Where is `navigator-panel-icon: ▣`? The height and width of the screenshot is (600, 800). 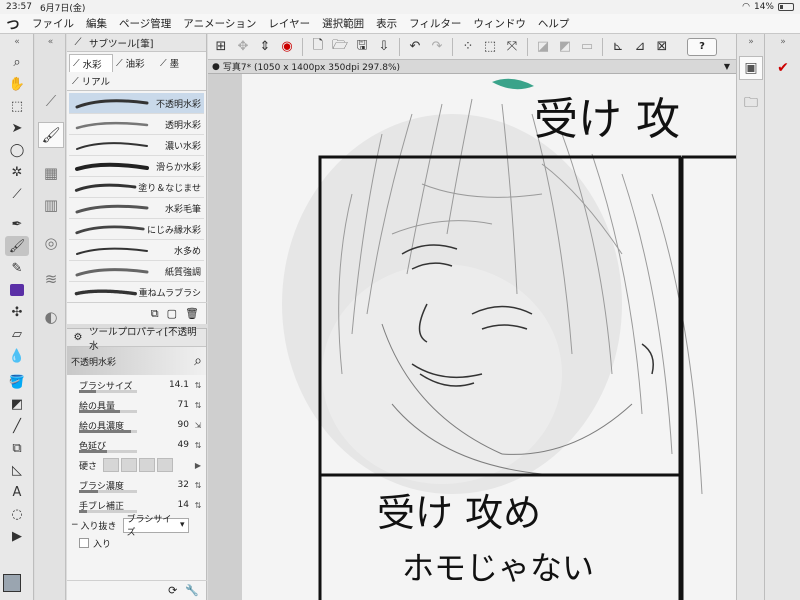 navigator-panel-icon: ▣ is located at coordinates (751, 68).